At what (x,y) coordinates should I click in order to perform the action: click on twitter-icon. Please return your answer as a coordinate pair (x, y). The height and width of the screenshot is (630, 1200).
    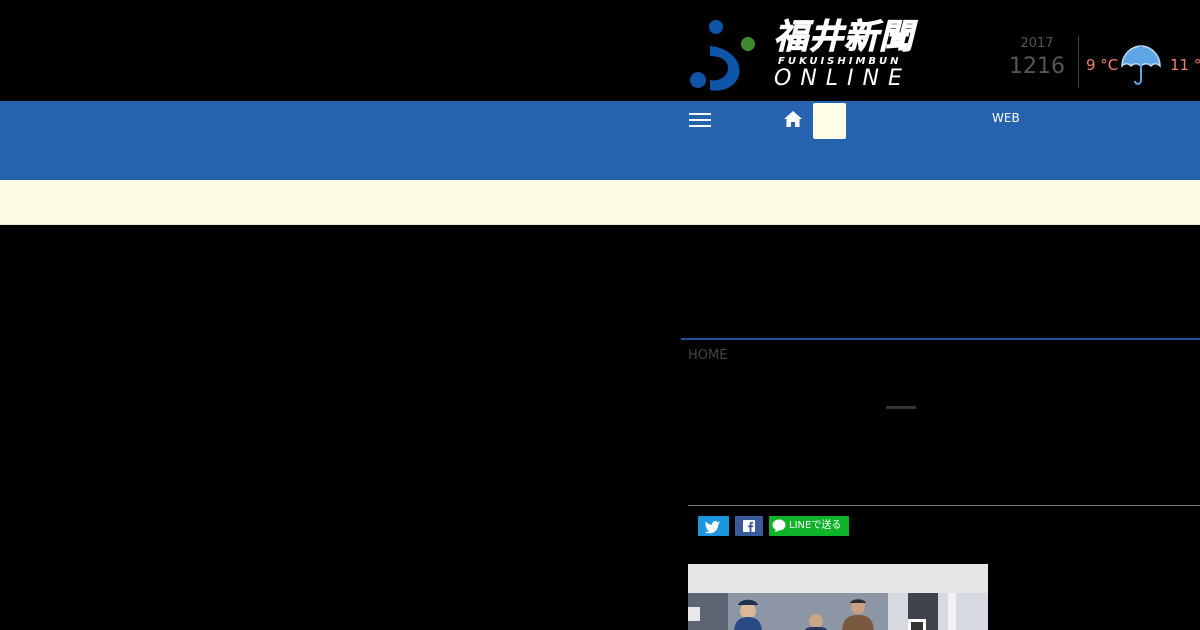
    Looking at the image, I should click on (712, 527).